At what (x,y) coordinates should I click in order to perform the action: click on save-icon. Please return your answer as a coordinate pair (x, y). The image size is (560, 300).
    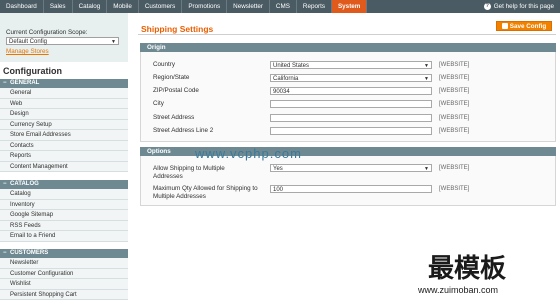
    Looking at the image, I should click on (504, 26).